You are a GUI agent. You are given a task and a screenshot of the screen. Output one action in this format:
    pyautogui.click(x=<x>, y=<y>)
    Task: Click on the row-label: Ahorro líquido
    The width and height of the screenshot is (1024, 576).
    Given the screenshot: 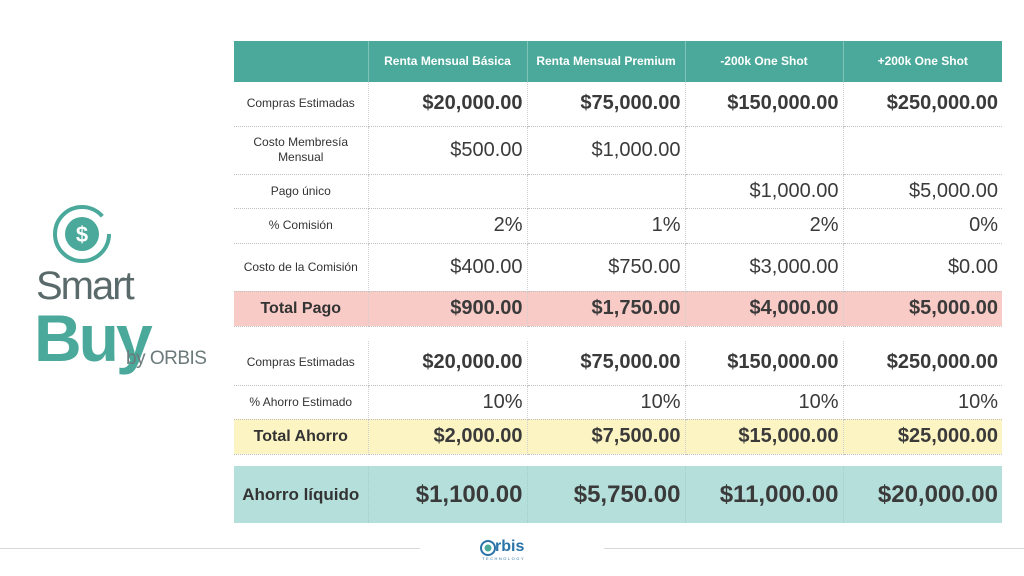 What is the action you would take?
    pyautogui.click(x=301, y=494)
    